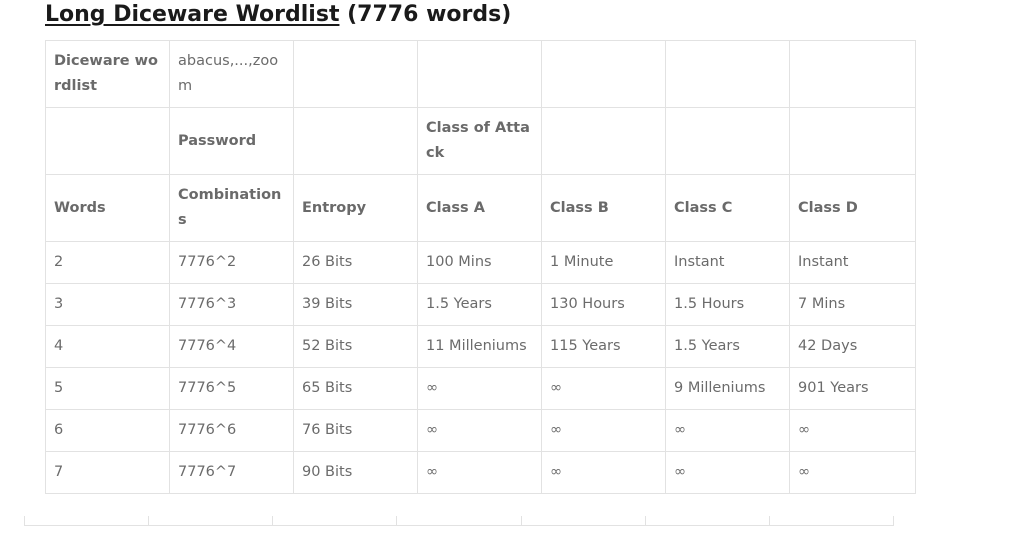 The image size is (1013, 548). I want to click on column-header: Combinations, so click(231, 208).